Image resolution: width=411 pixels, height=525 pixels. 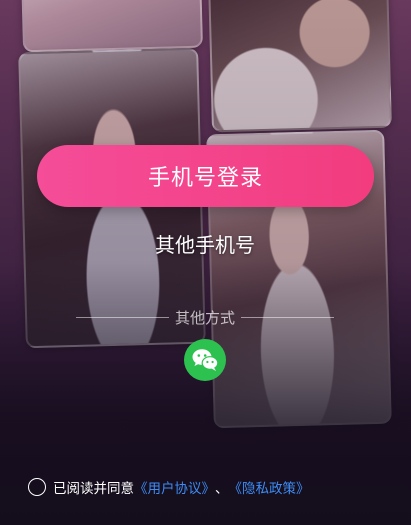 I want to click on divider-line-left, so click(x=122, y=317).